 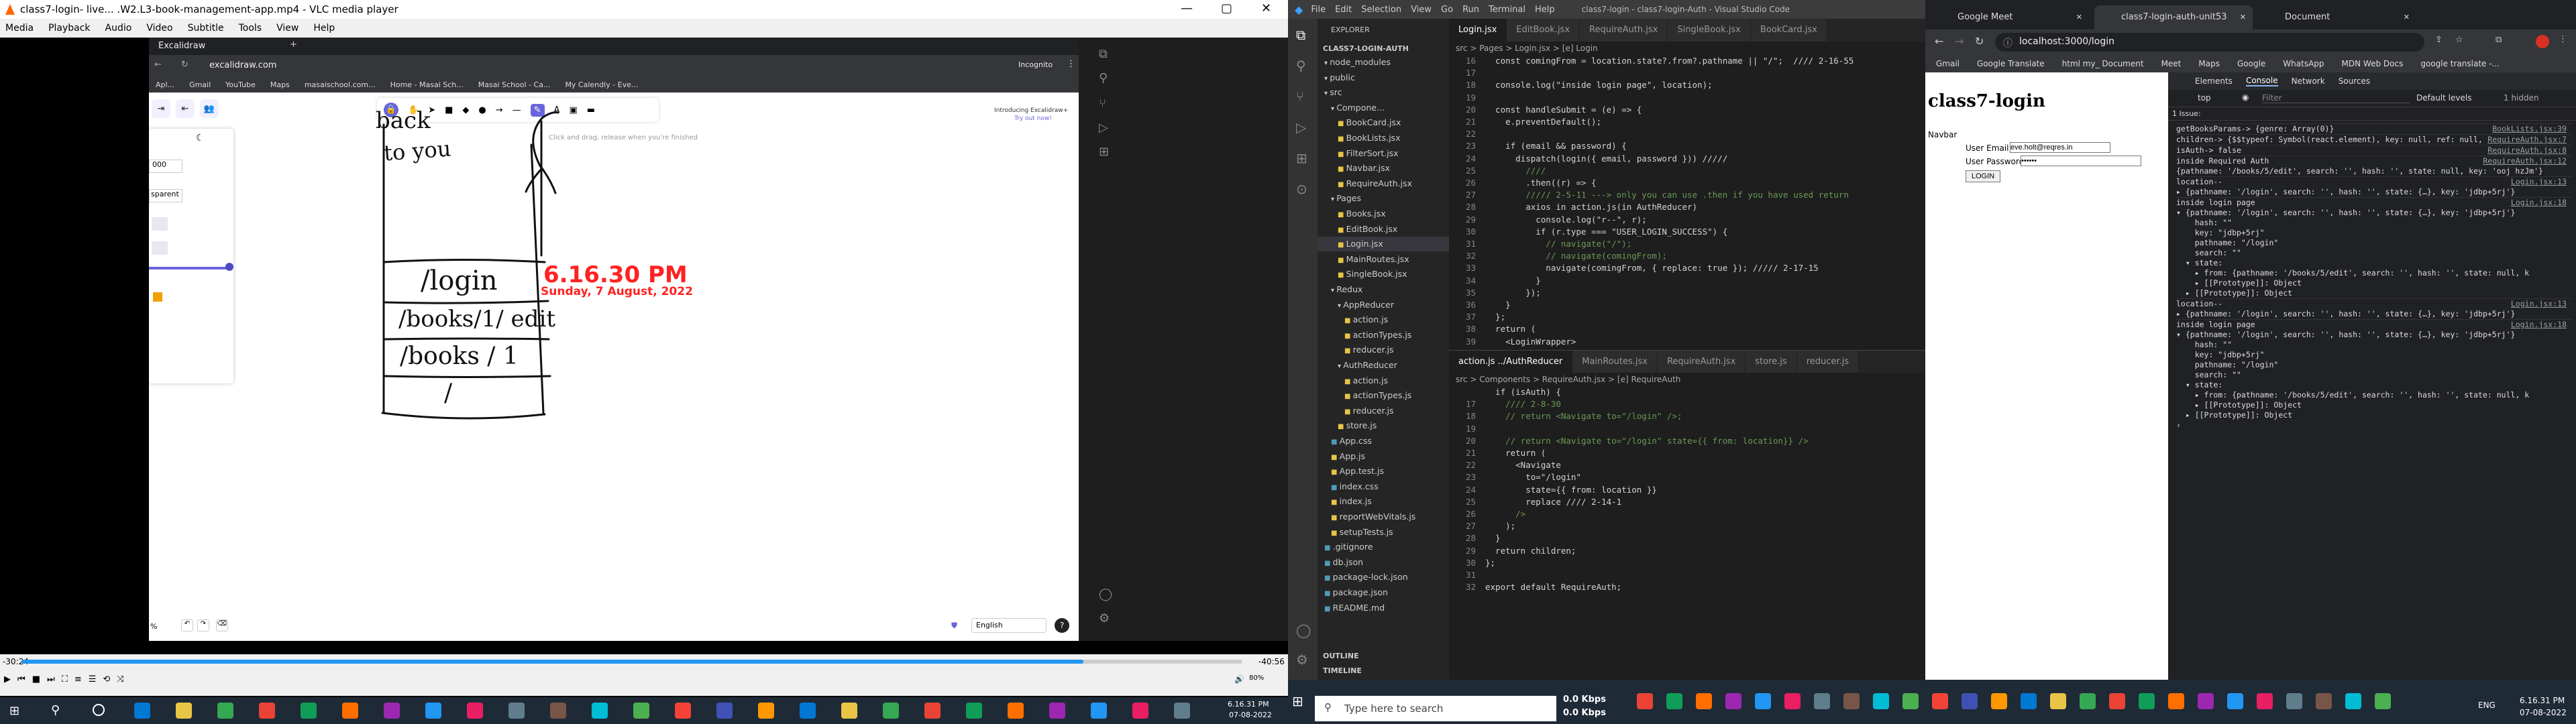 What do you see at coordinates (1383, 380) in the screenshot?
I see `file-item: ■ action.js` at bounding box center [1383, 380].